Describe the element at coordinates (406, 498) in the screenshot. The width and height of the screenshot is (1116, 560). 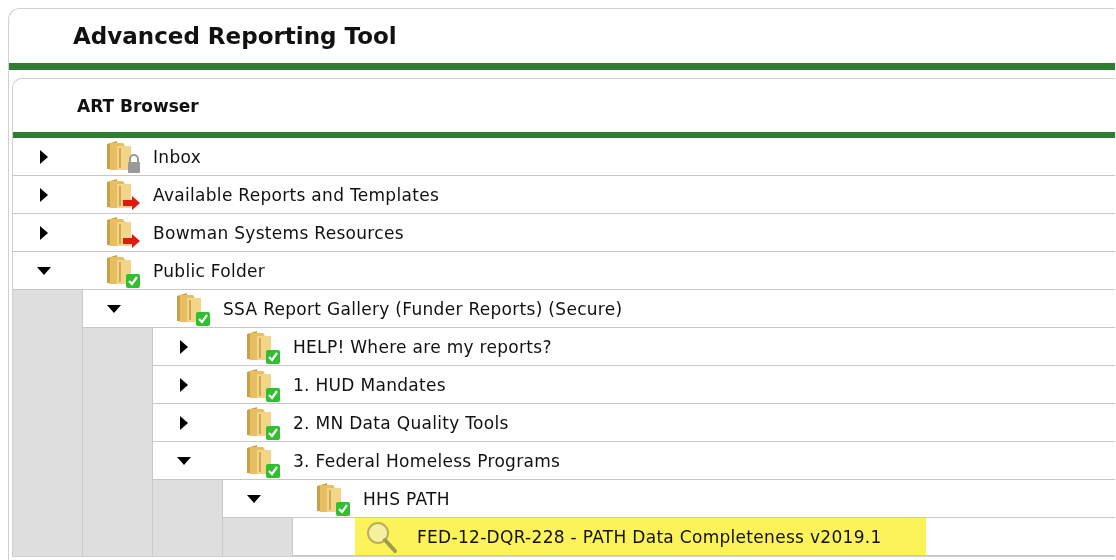
I see `folder-label: HHS PATH` at that location.